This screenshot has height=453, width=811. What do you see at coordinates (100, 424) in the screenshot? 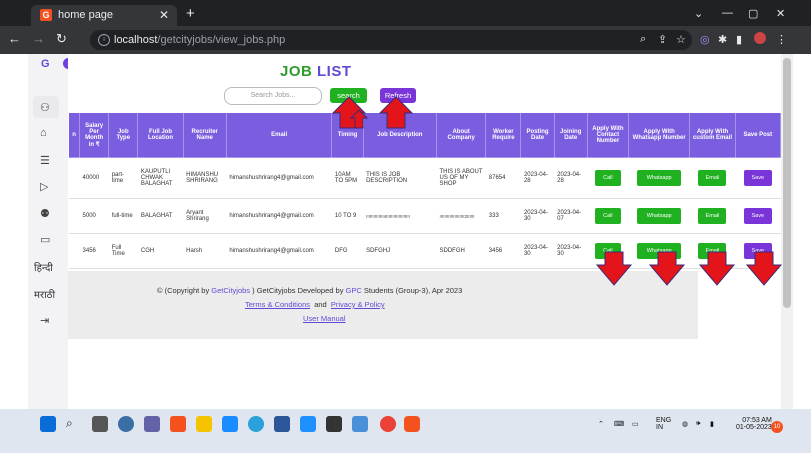
I see `task-view-icon` at bounding box center [100, 424].